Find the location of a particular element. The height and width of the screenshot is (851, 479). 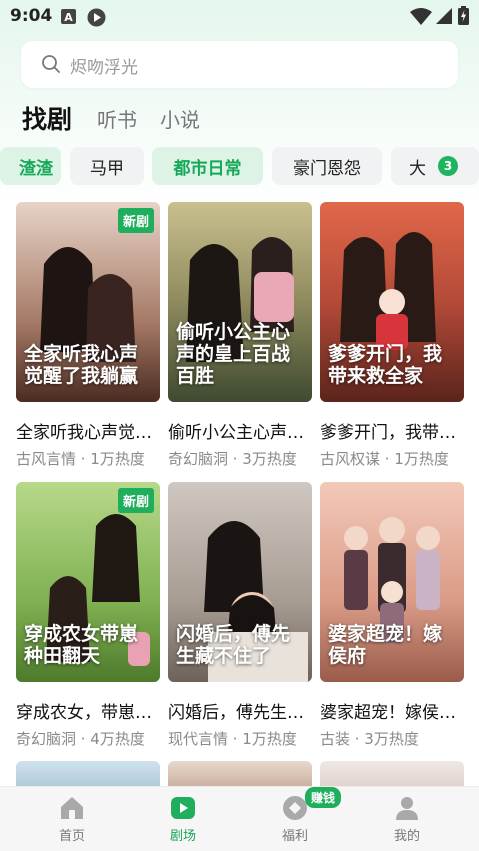

nav-home-label: 首页 is located at coordinates (71, 836).